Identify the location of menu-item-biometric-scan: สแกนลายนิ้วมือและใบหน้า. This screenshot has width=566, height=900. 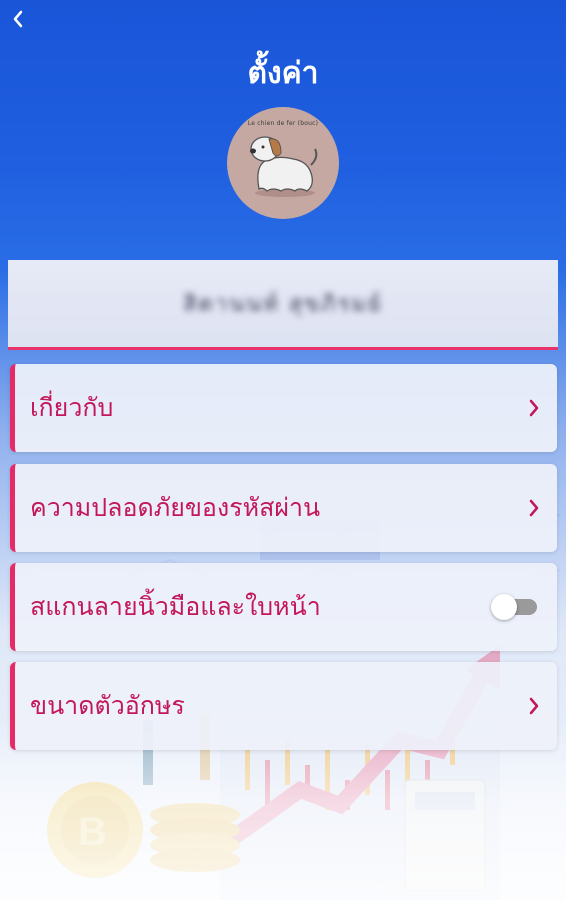
(283, 607).